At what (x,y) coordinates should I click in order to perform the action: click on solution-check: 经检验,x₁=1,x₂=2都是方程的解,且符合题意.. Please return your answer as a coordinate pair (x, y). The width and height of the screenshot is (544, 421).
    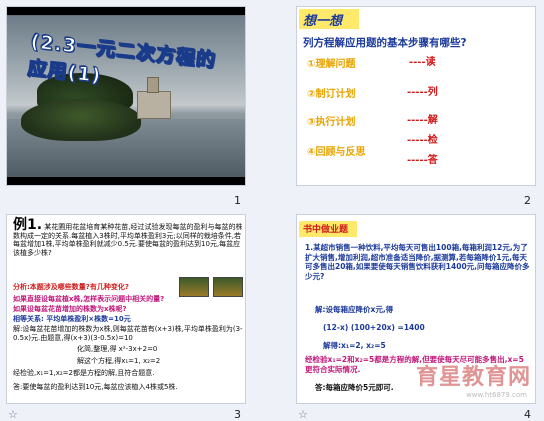
    Looking at the image, I should click on (84, 373).